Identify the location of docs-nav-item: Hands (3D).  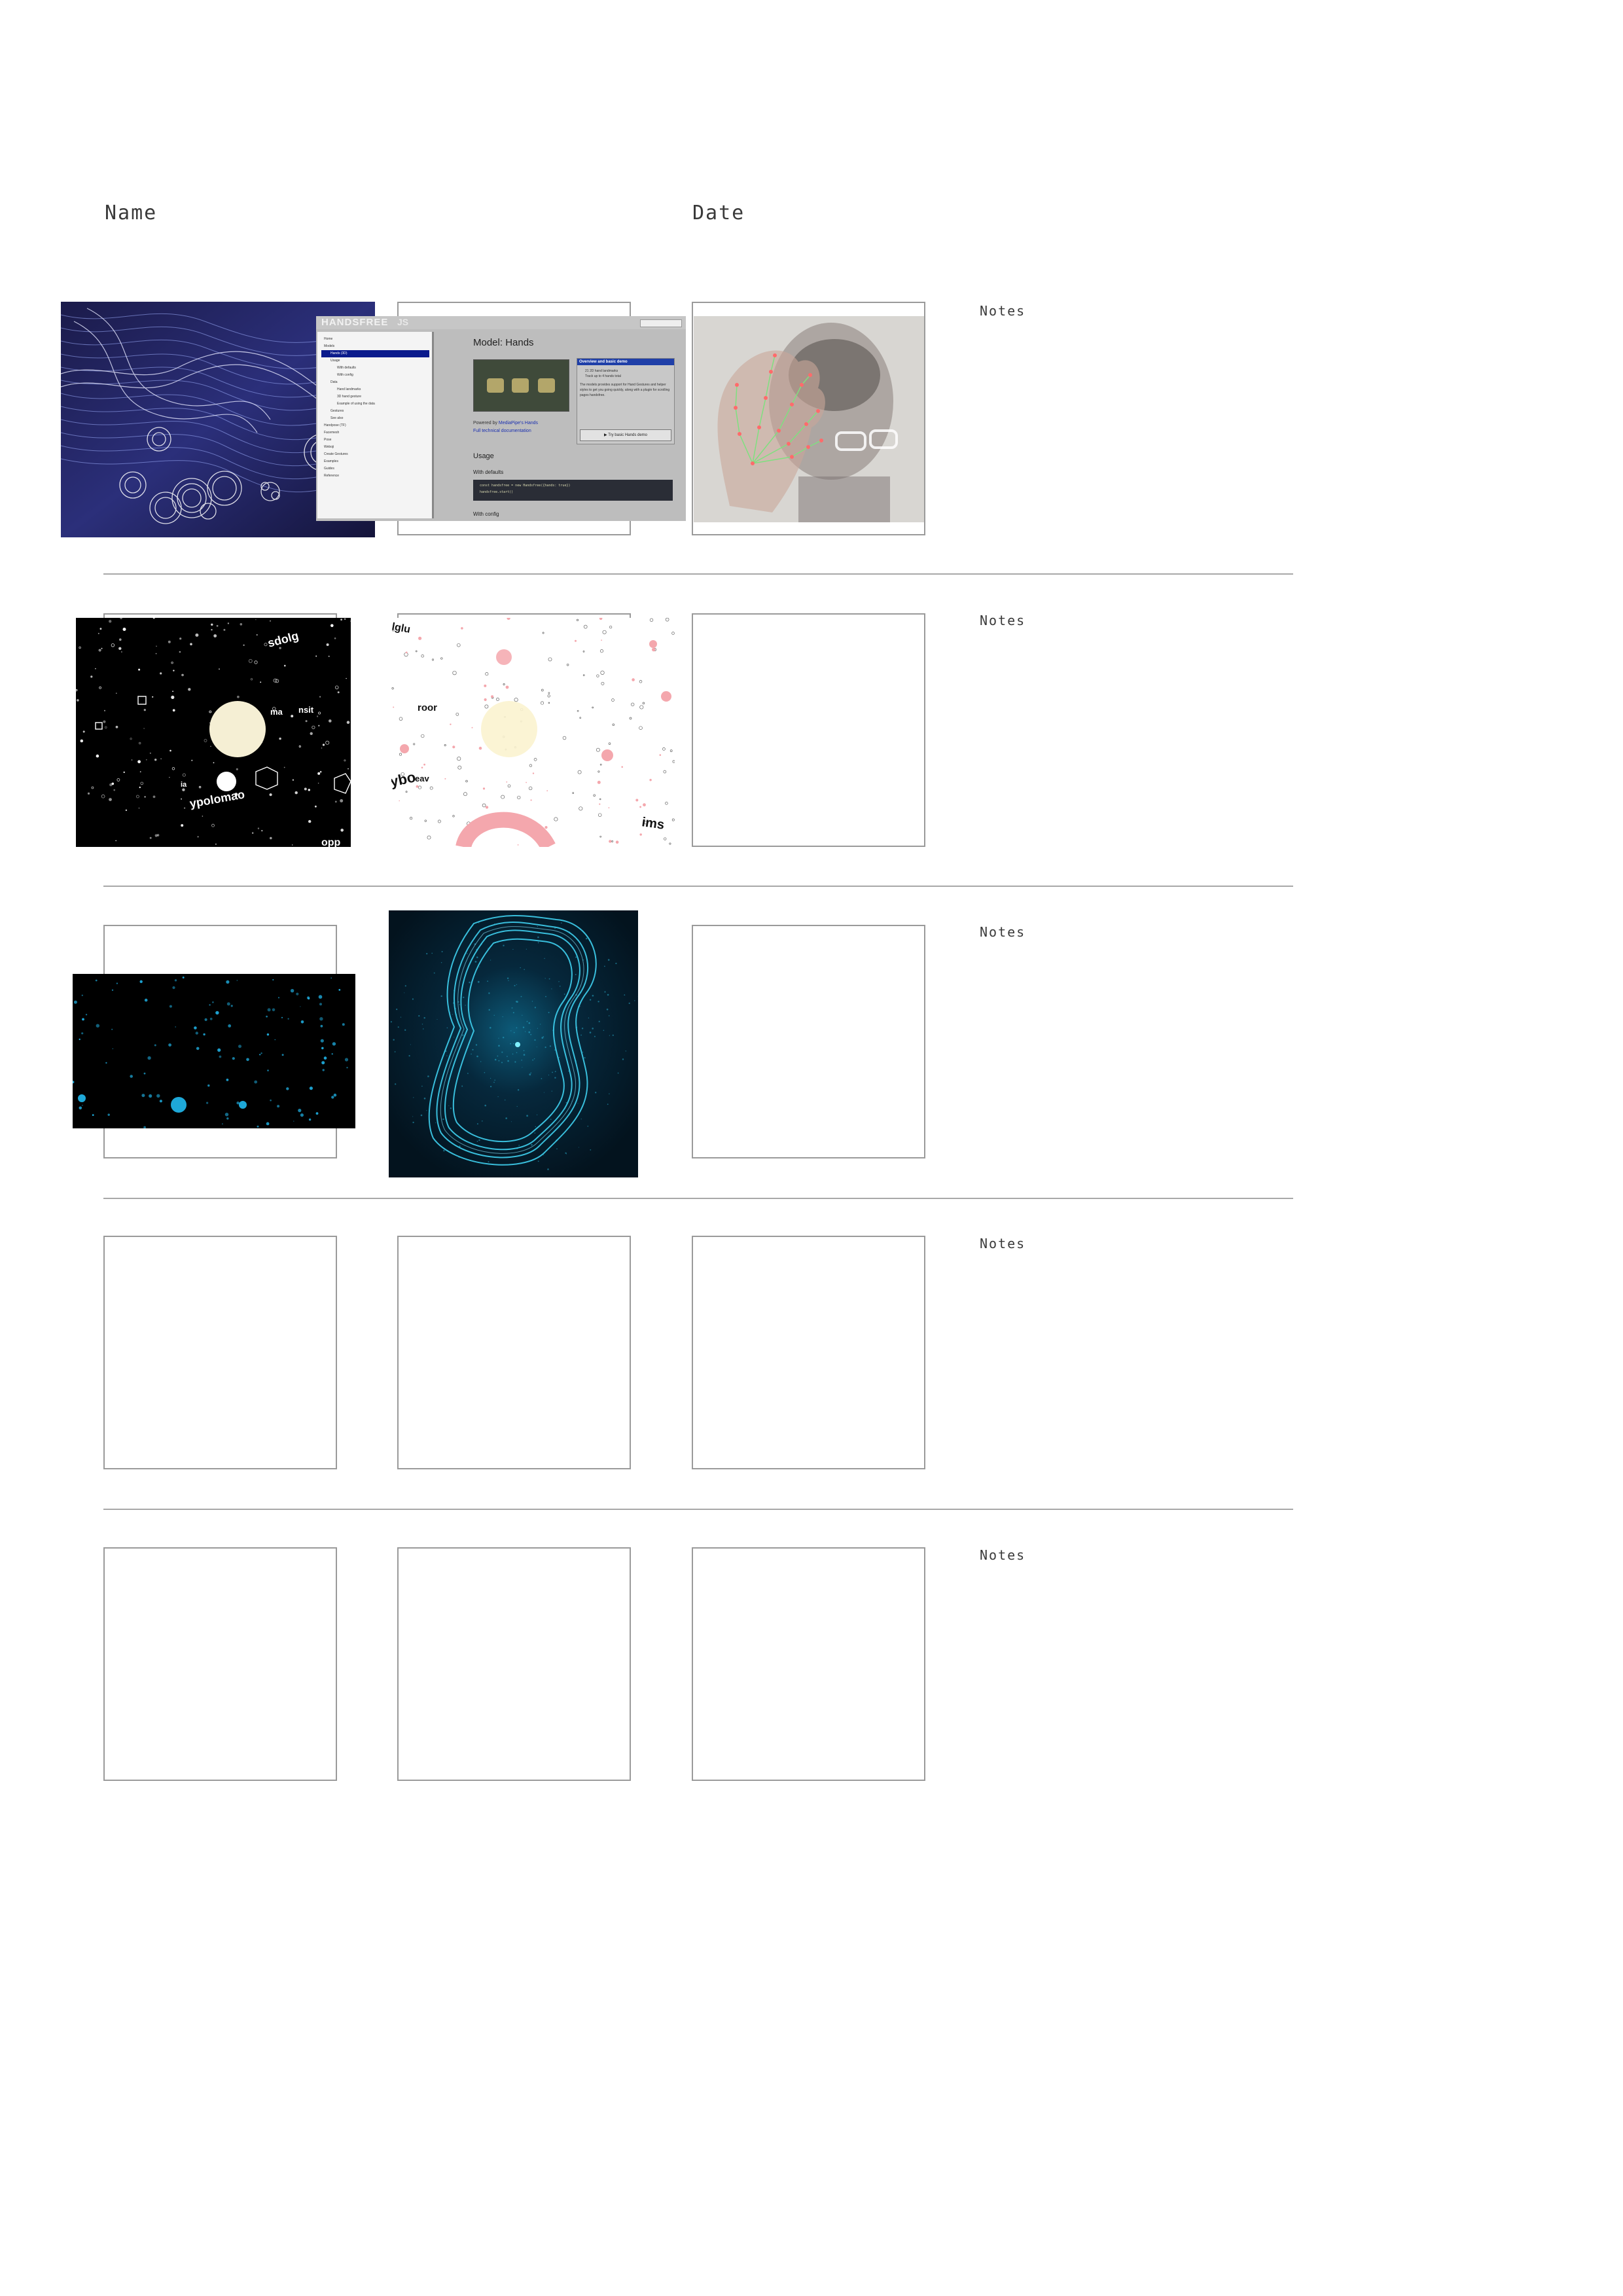
(375, 353).